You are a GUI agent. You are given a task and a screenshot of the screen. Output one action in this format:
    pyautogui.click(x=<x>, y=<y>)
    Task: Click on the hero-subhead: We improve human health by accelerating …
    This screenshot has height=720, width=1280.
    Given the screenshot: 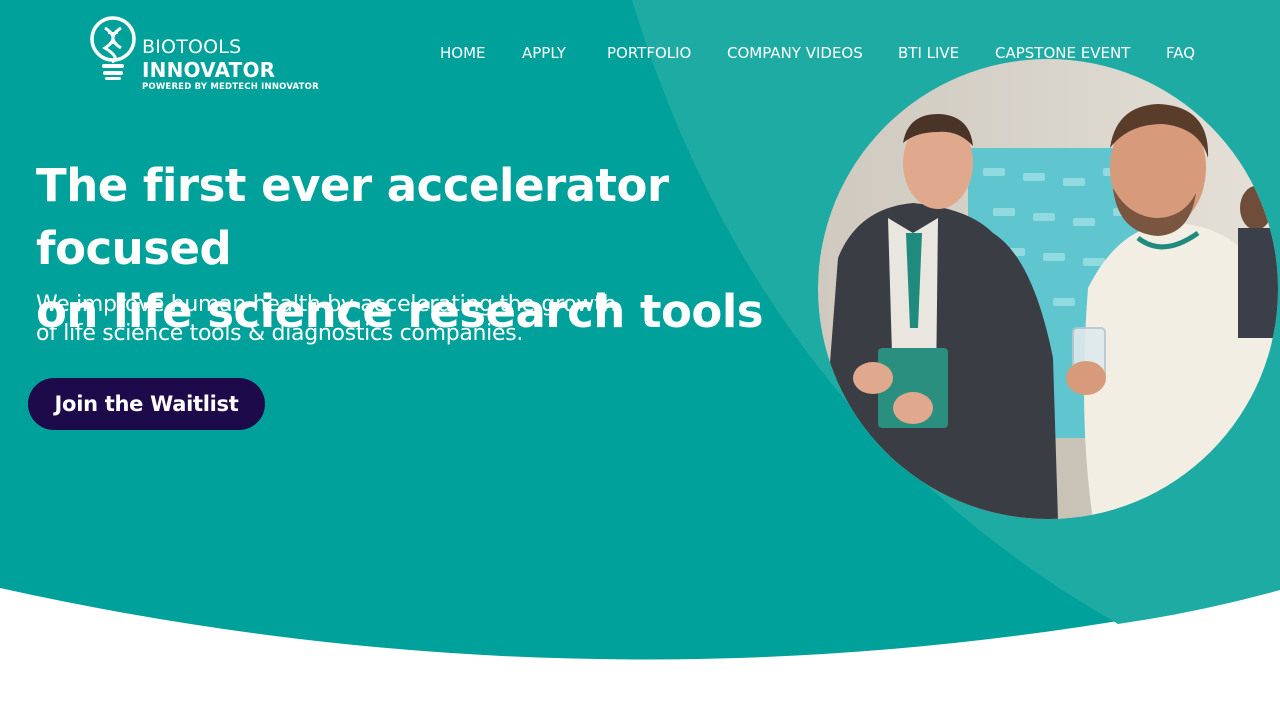 What is the action you would take?
    pyautogui.click(x=346, y=319)
    